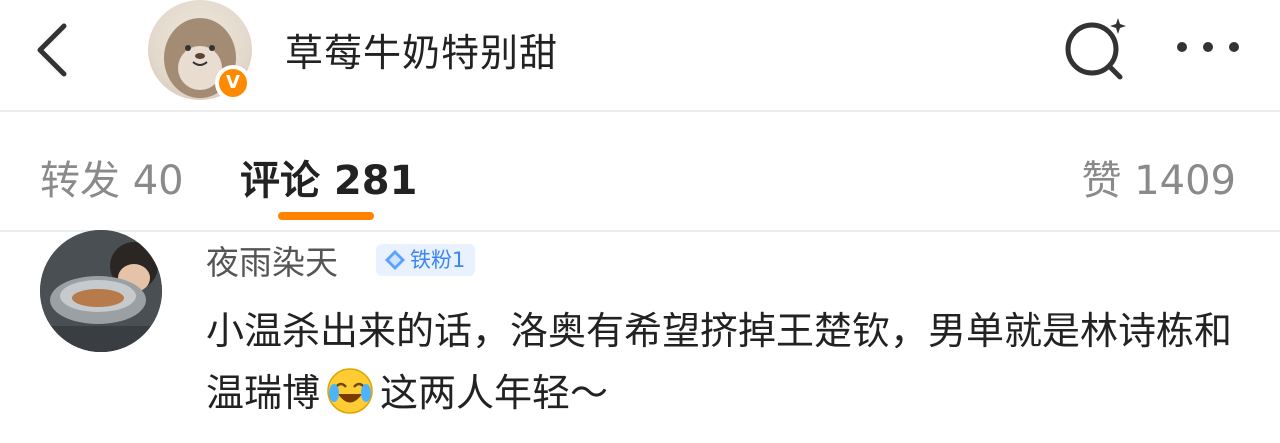  Describe the element at coordinates (350, 391) in the screenshot. I see `laughing-crying-emoji-icon` at that location.